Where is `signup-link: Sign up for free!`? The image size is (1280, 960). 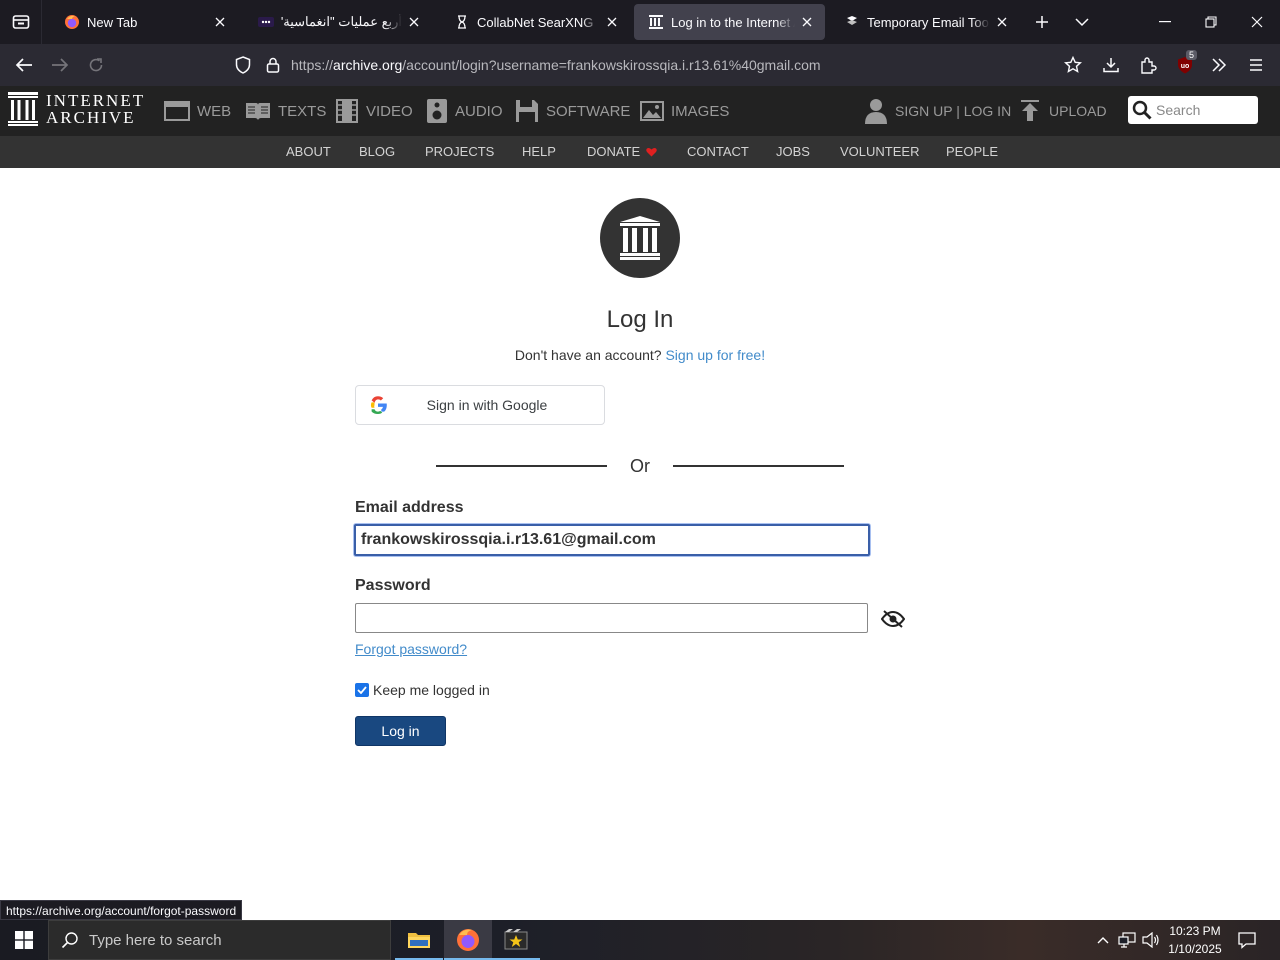
signup-link: Sign up for free! is located at coordinates (715, 355).